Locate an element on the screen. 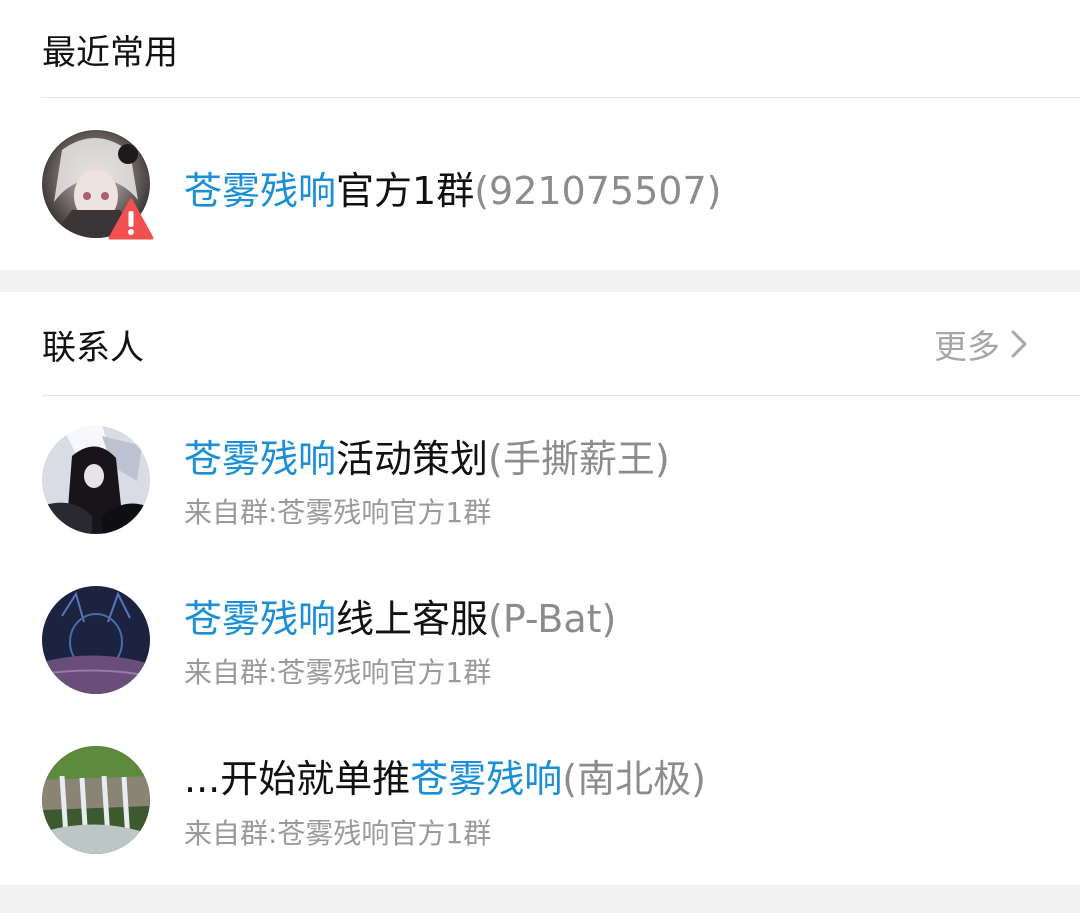 Image resolution: width=1080 pixels, height=913 pixels. more-label: 更多 is located at coordinates (967, 346).